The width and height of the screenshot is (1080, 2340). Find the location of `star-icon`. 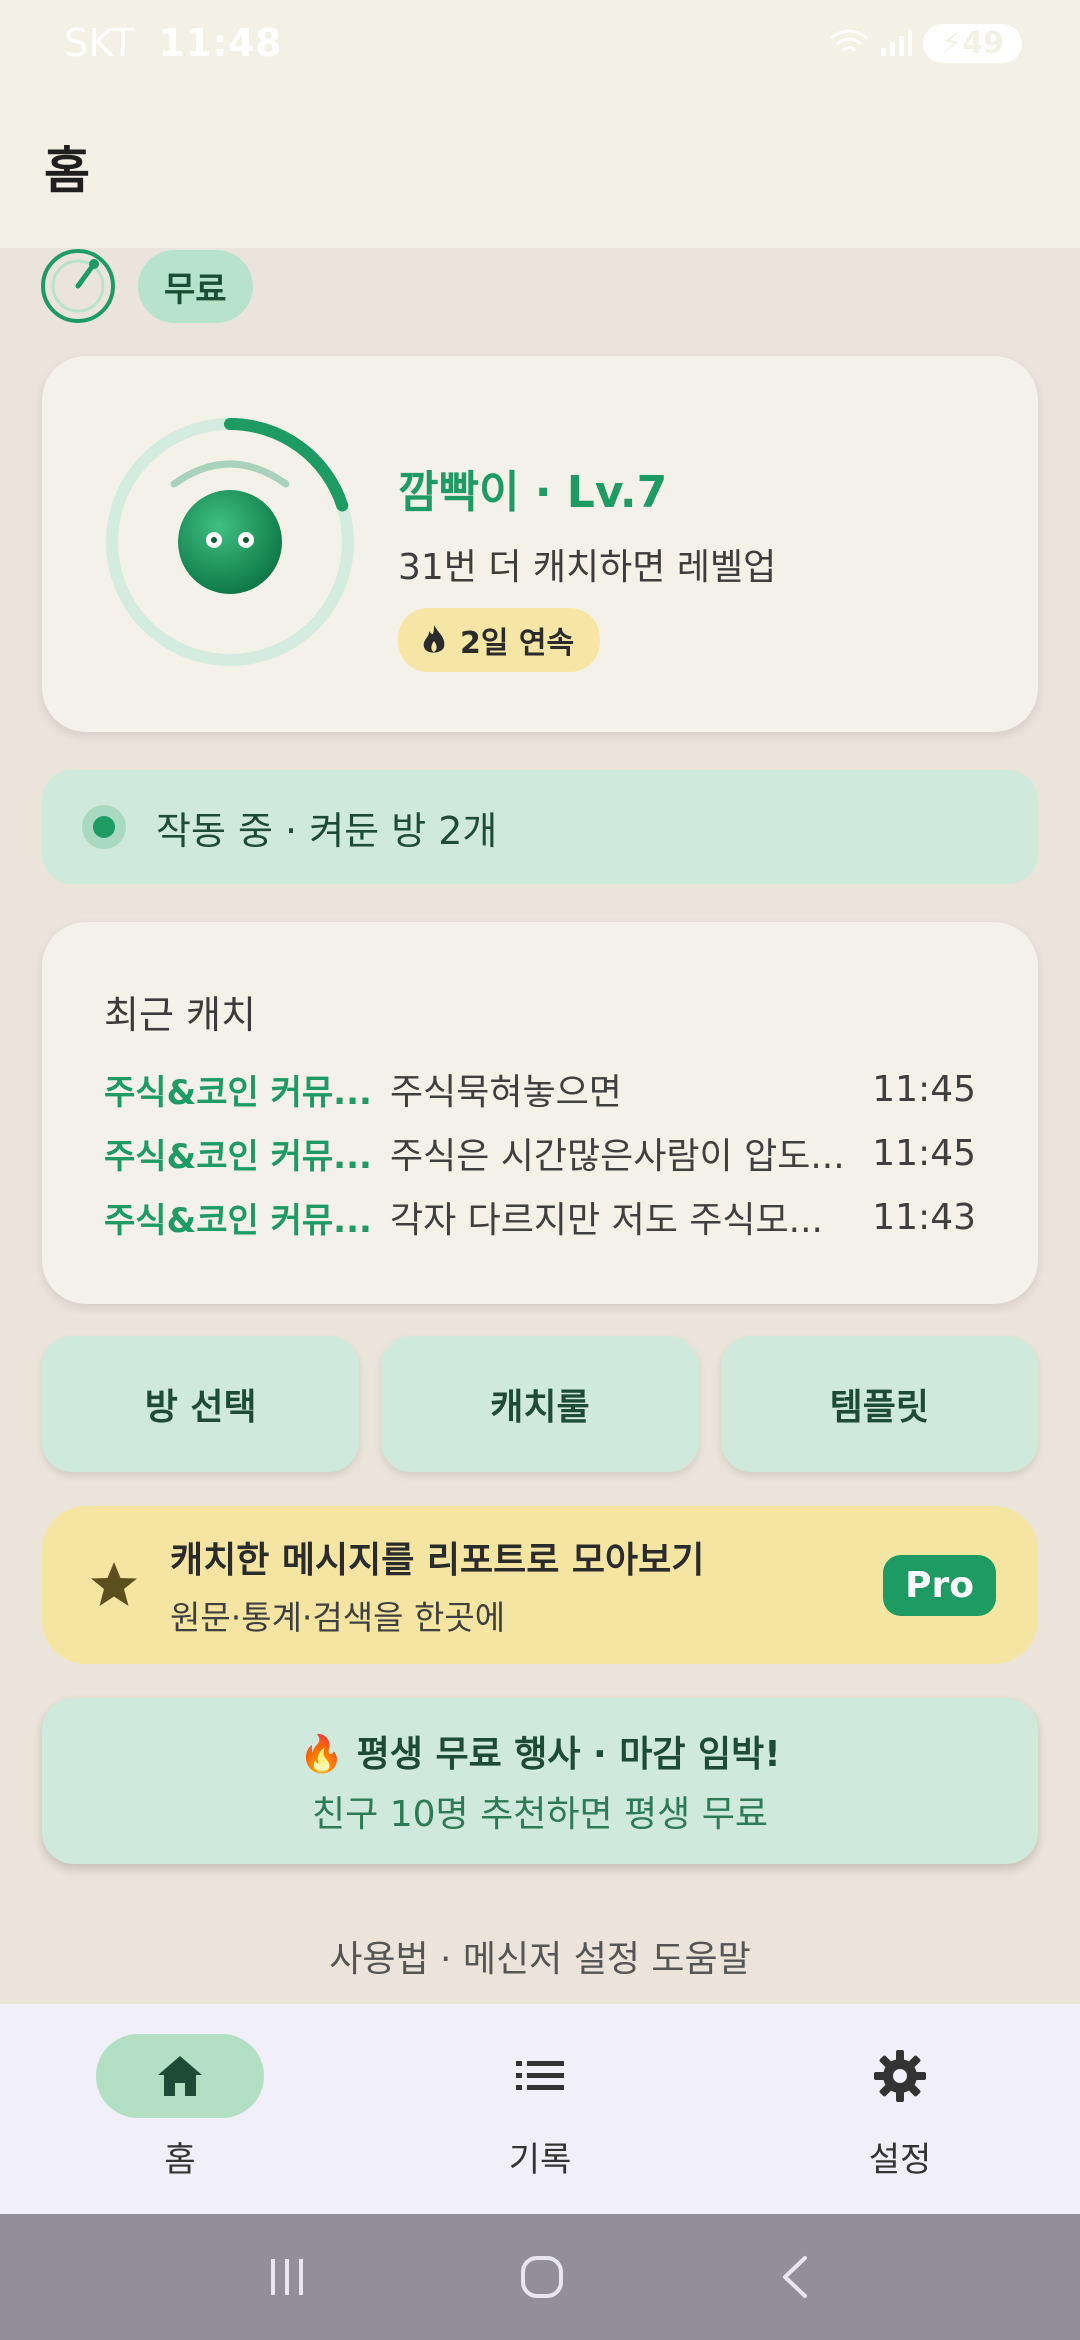

star-icon is located at coordinates (114, 1584).